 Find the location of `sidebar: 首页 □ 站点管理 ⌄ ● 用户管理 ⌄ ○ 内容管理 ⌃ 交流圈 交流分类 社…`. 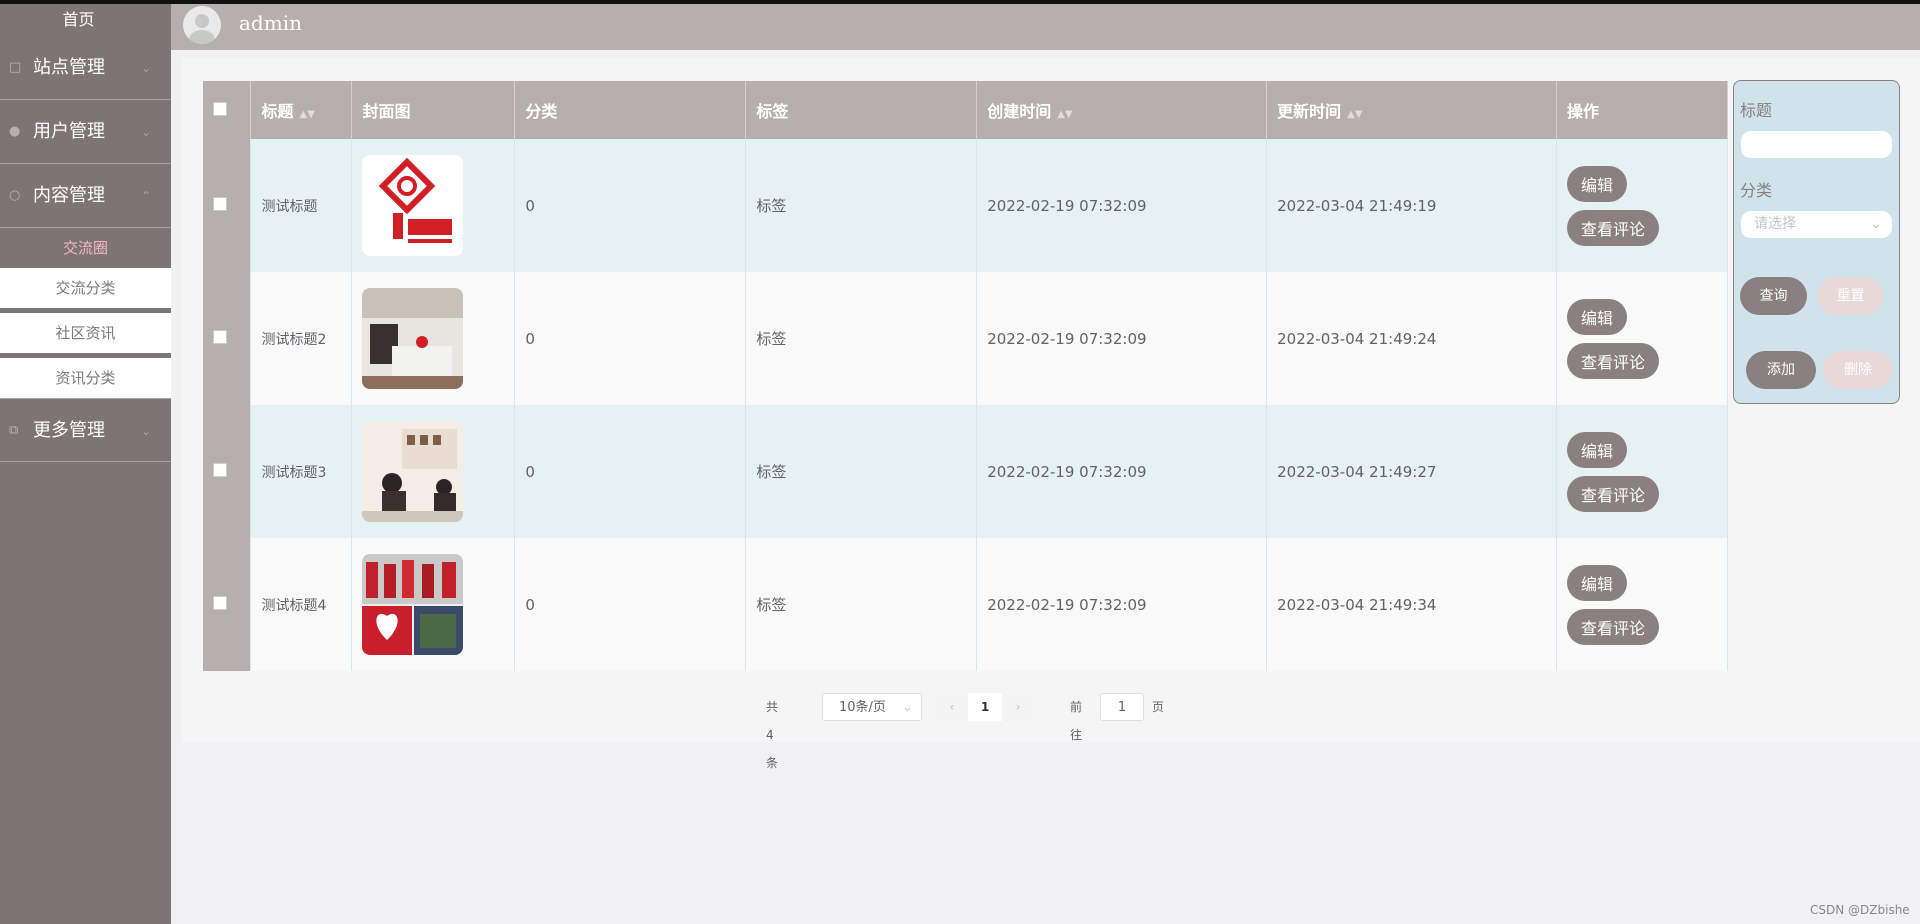

sidebar: 首页 □ 站点管理 ⌄ ● 用户管理 ⌄ ○ 内容管理 ⌃ 交流圈 交流分类 社… is located at coordinates (85, 464).